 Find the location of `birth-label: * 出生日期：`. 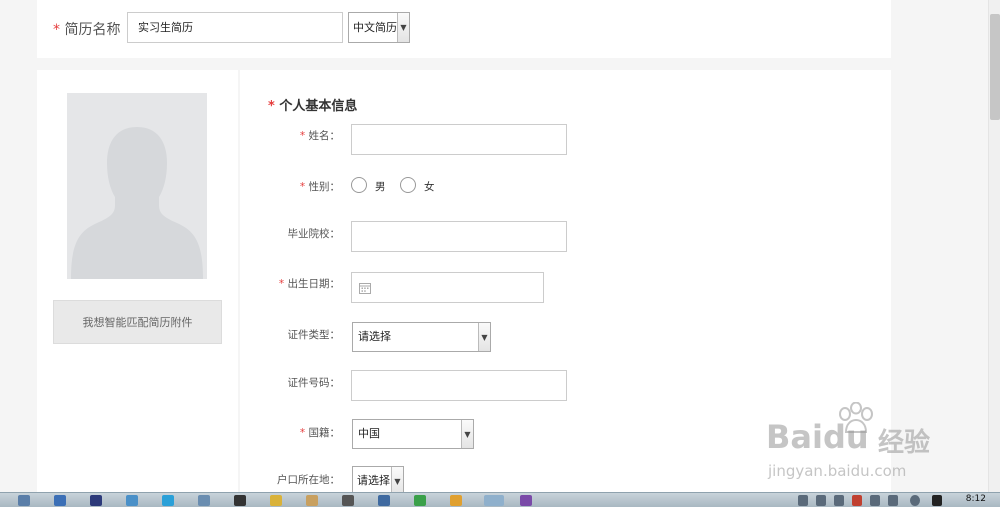

birth-label: * 出生日期： is located at coordinates (290, 283).